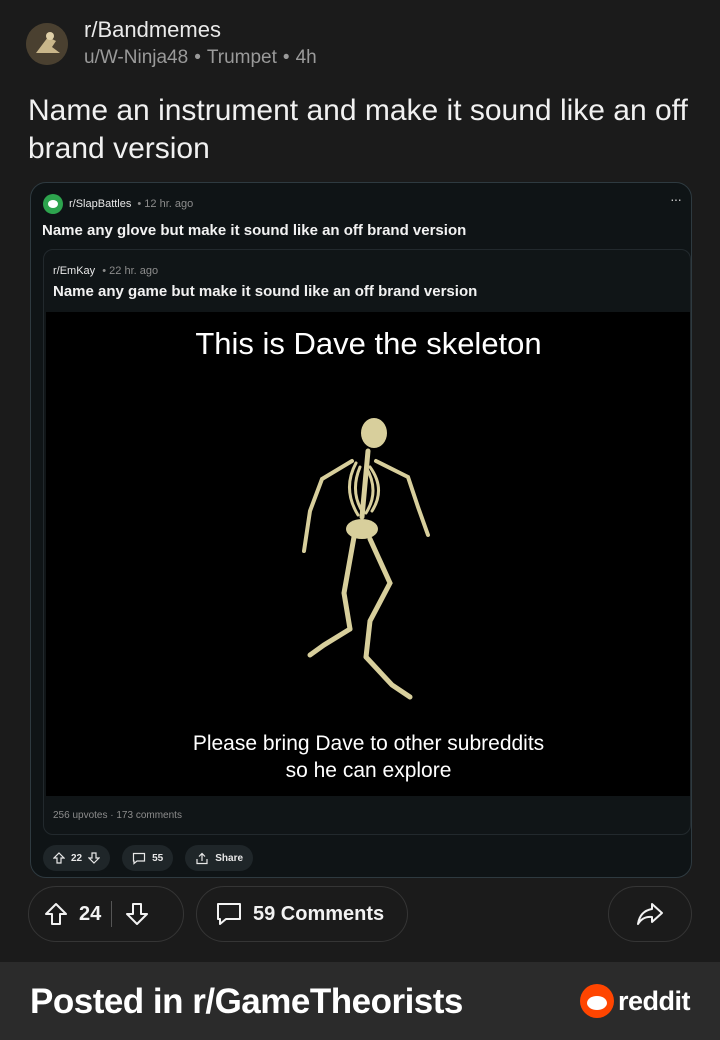 The image size is (720, 1040). I want to click on dancing-skeleton-icon, so click(366, 559).